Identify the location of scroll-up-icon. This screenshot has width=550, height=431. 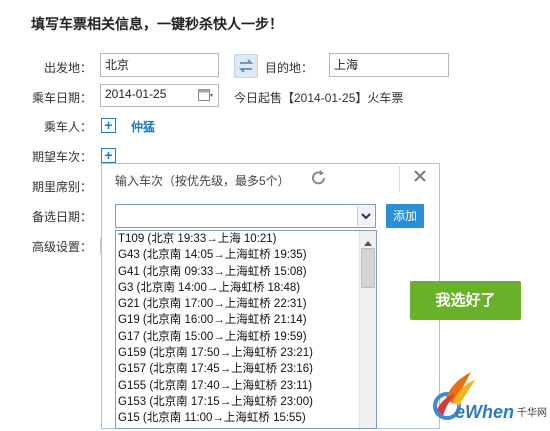
(368, 242).